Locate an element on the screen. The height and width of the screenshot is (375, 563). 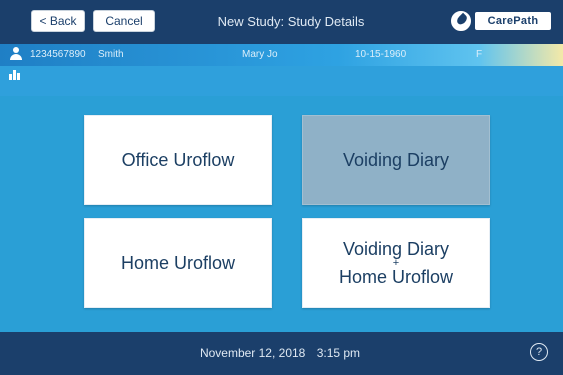
patient-id: 1234567890 is located at coordinates (58, 54).